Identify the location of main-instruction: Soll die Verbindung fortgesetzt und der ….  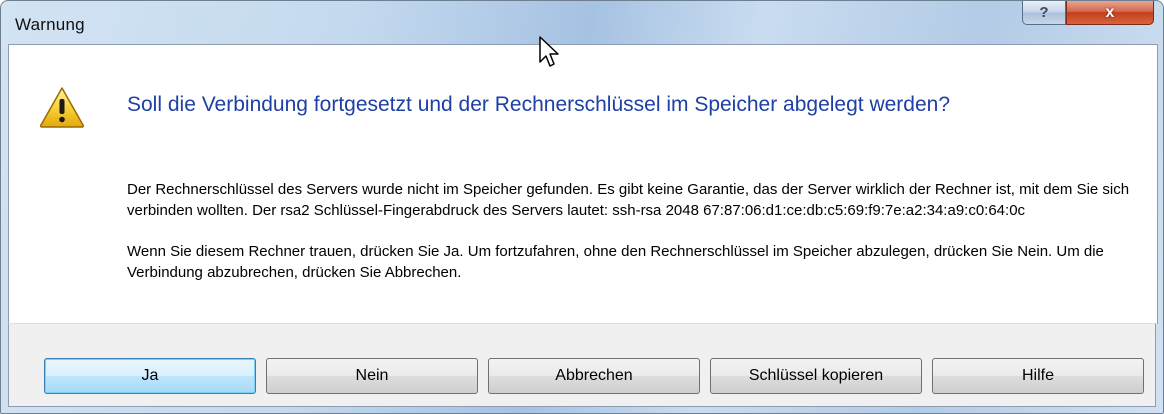
(538, 104).